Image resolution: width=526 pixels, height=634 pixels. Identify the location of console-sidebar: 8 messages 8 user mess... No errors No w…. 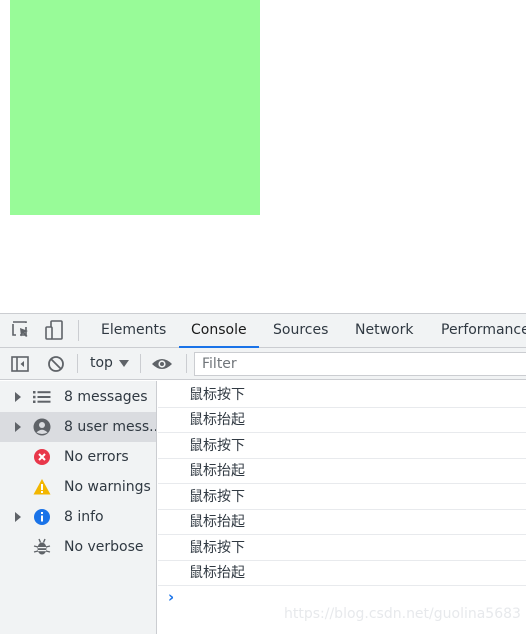
(78, 507).